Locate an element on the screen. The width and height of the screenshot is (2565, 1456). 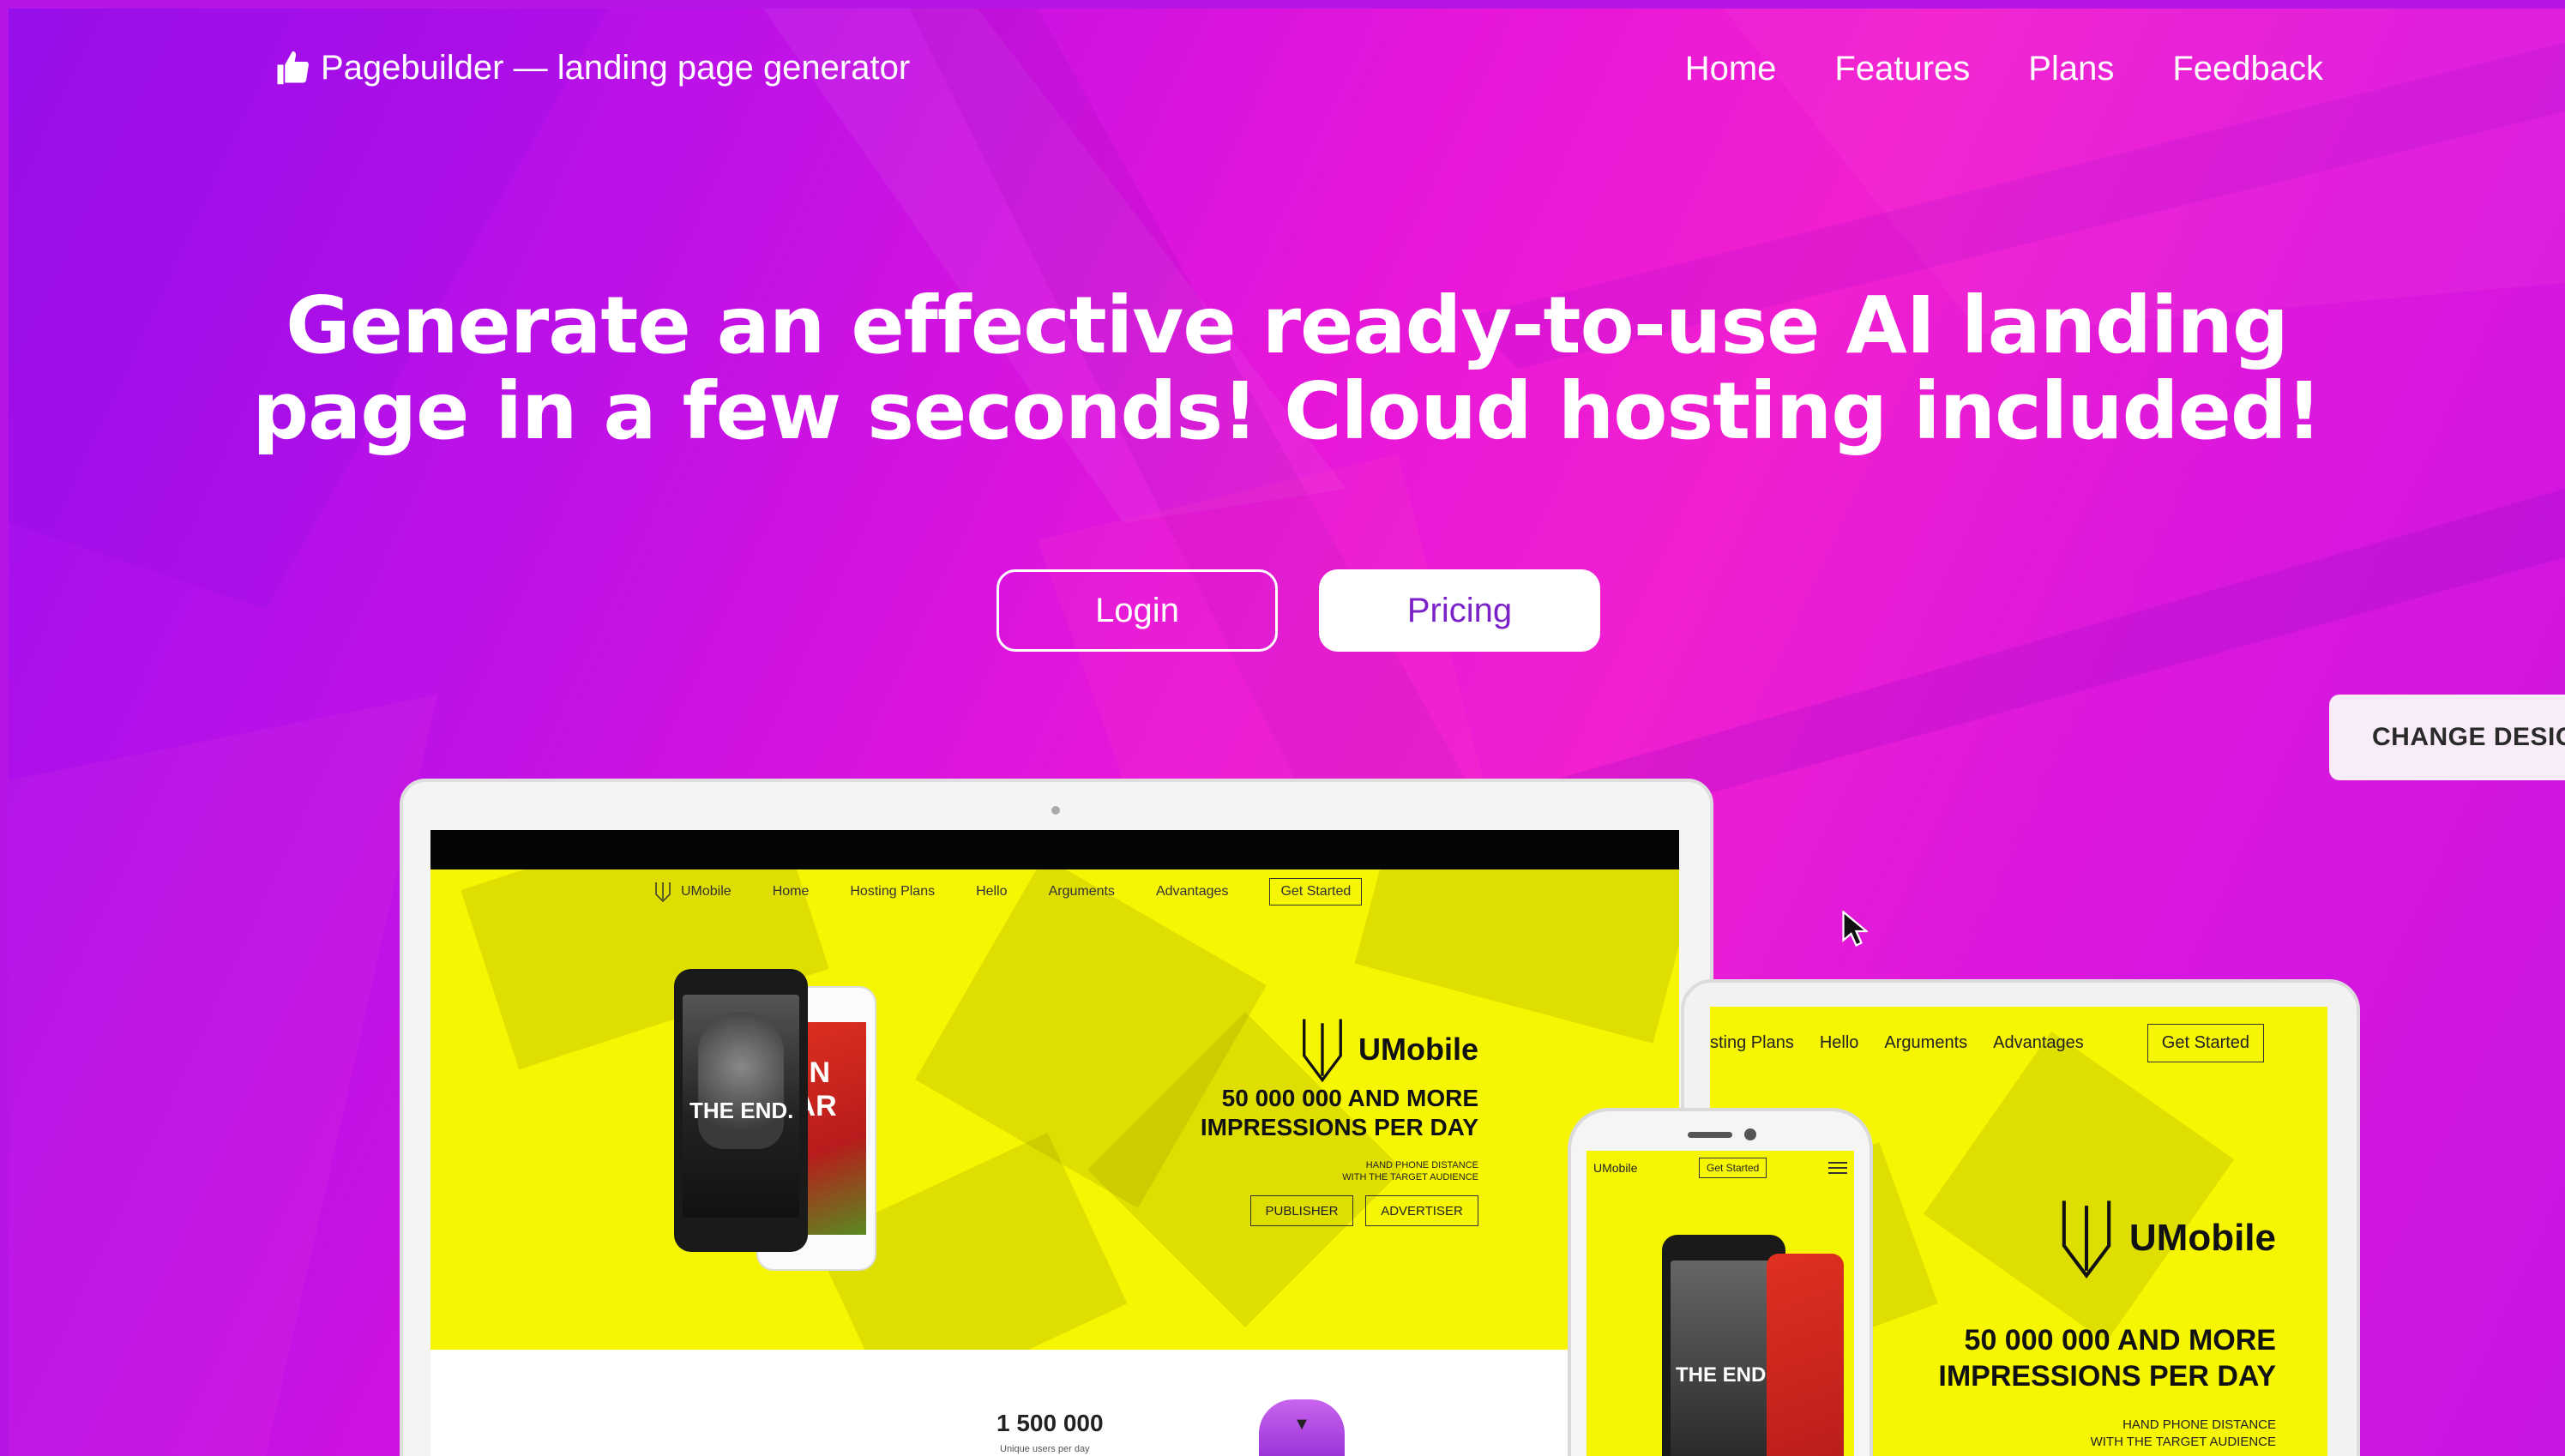
tablet-headline-line-1: 50 000 000 AND MORE is located at coordinates (2120, 1340).